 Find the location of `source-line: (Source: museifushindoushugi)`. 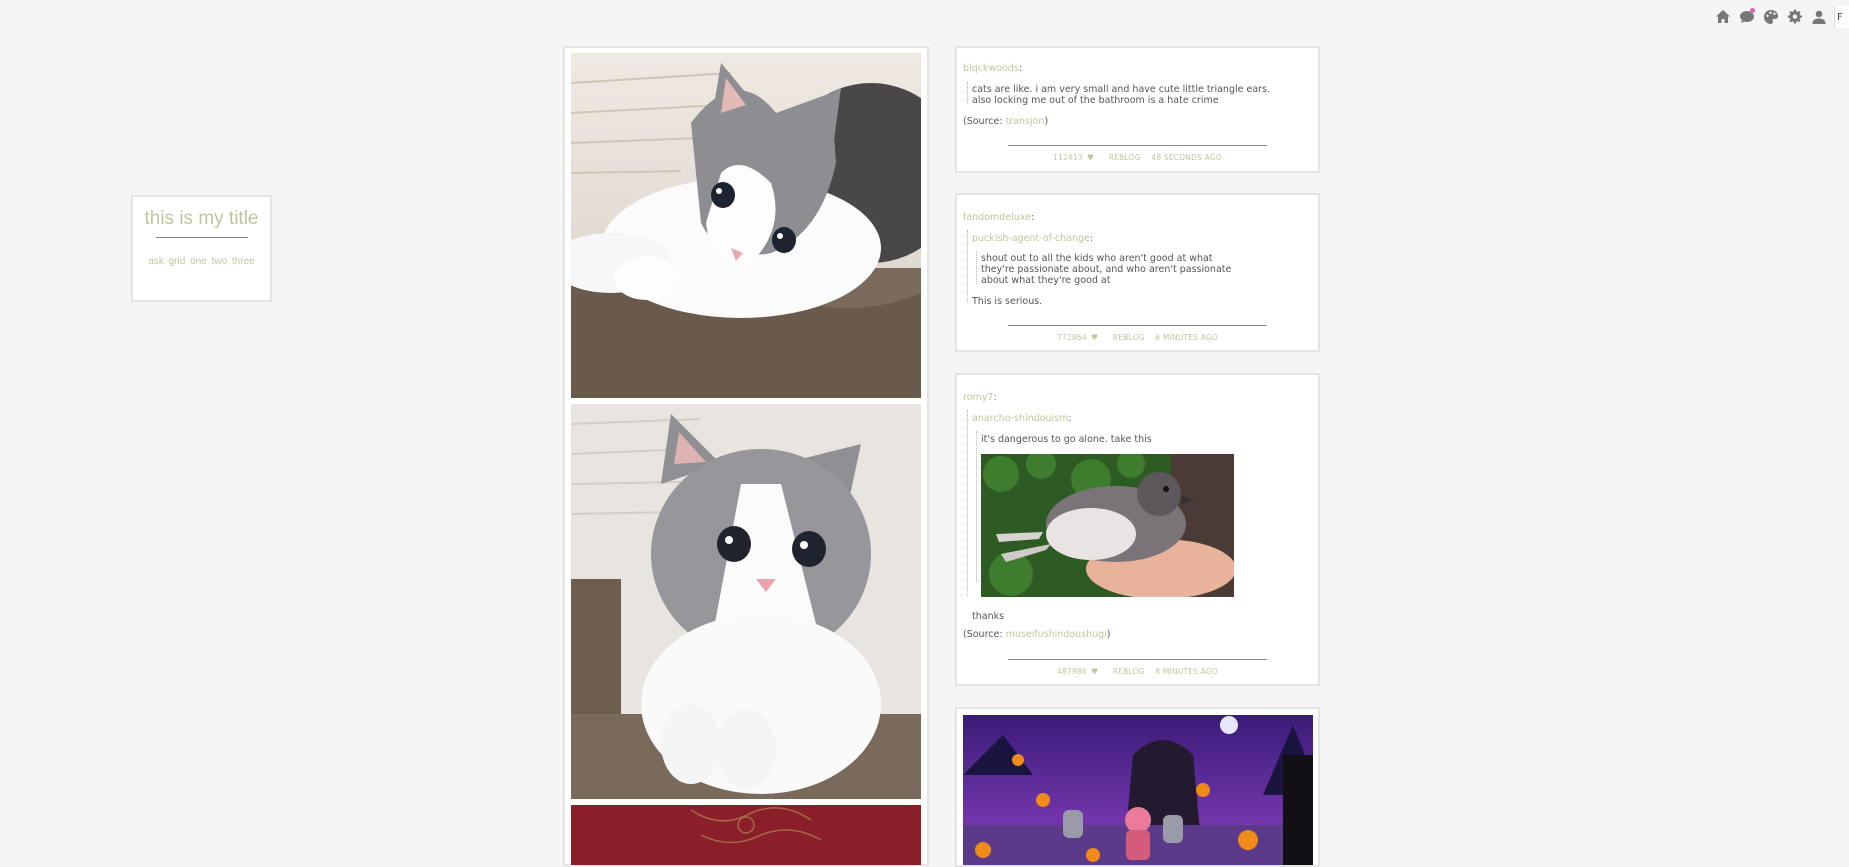

source-line: (Source: museifushindoushugi) is located at coordinates (1037, 634).